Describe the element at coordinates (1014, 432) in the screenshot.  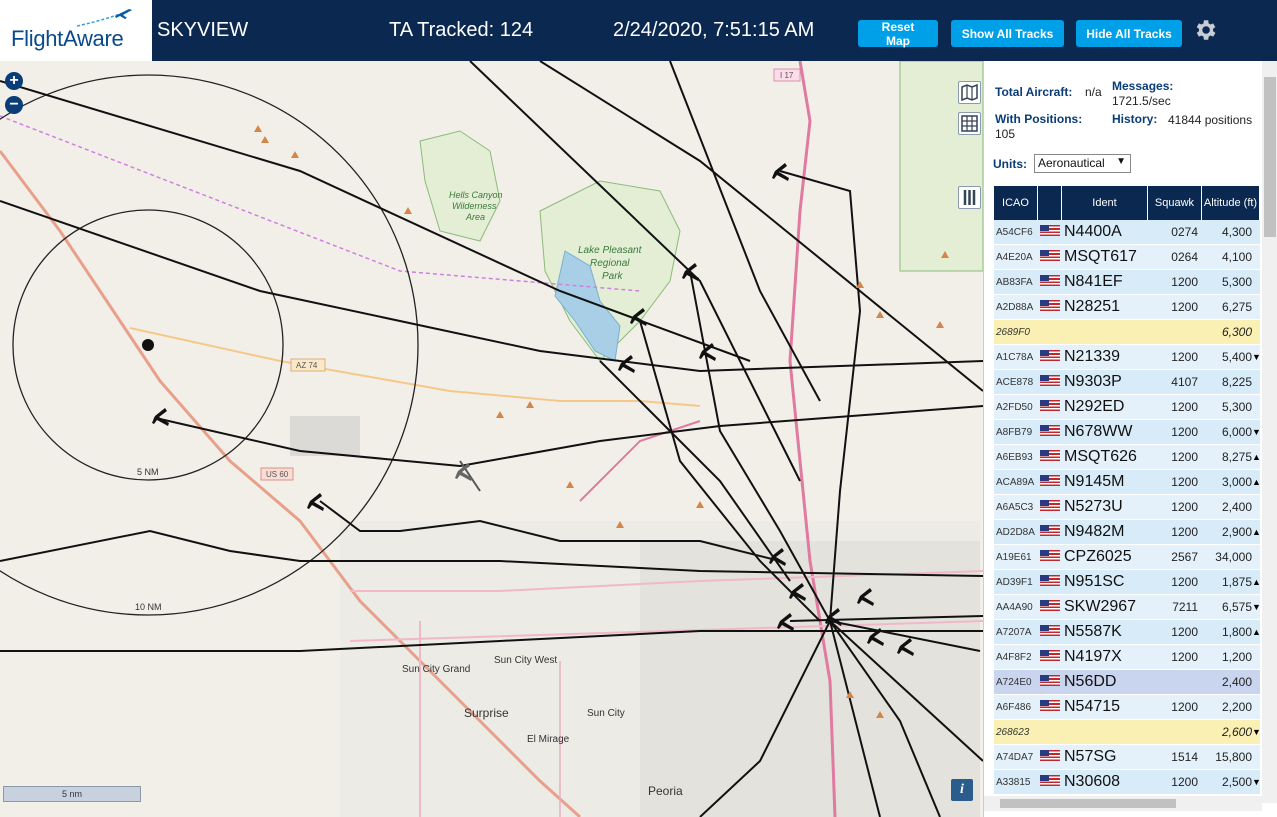
I see `cell-icao: A8FB79` at that location.